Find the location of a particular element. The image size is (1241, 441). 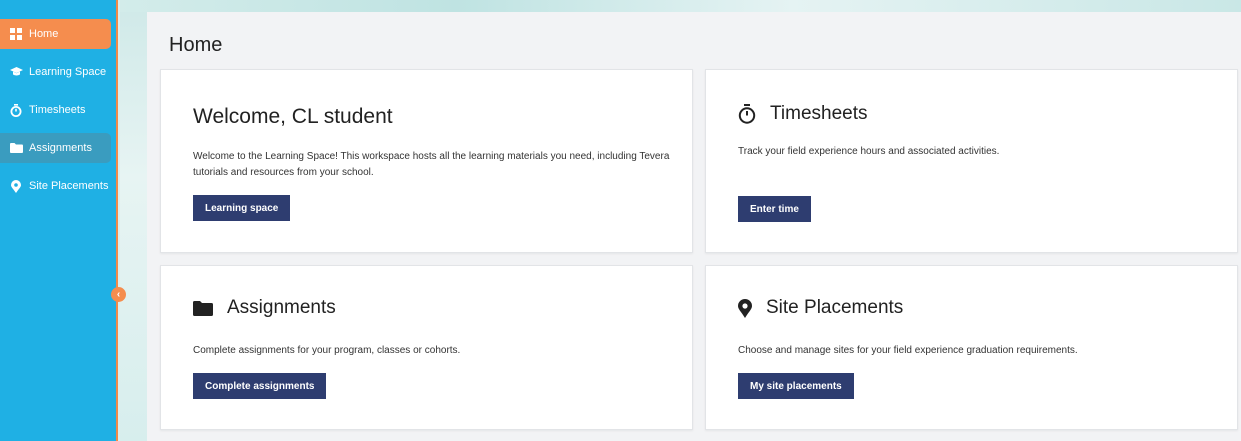

sidebar-item-assignments: Assignments is located at coordinates (55, 148).